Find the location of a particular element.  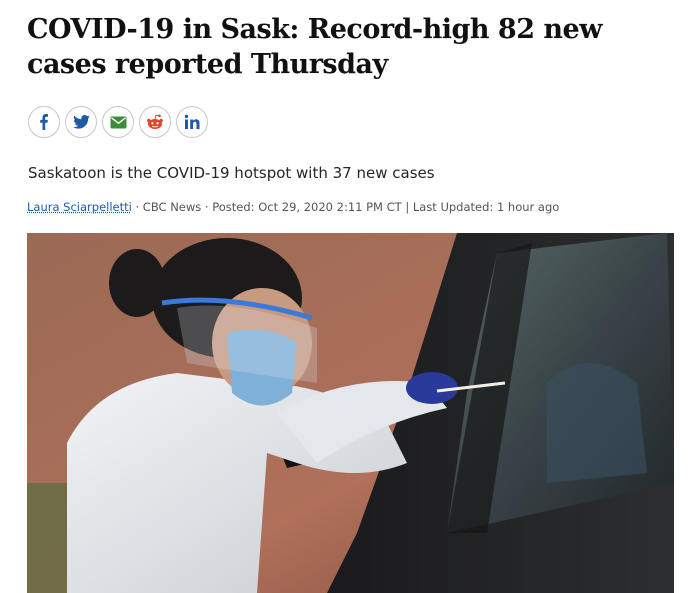

reddit-icon is located at coordinates (155, 121).